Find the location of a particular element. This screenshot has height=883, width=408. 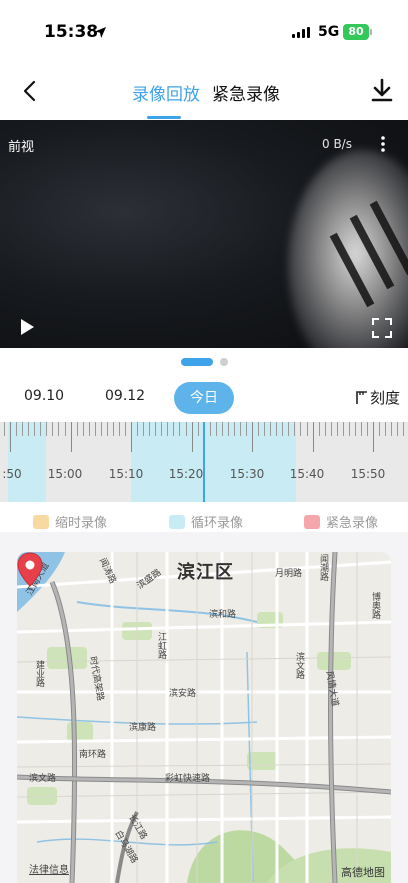

map-road-label: 建业路 is located at coordinates (39, 673).